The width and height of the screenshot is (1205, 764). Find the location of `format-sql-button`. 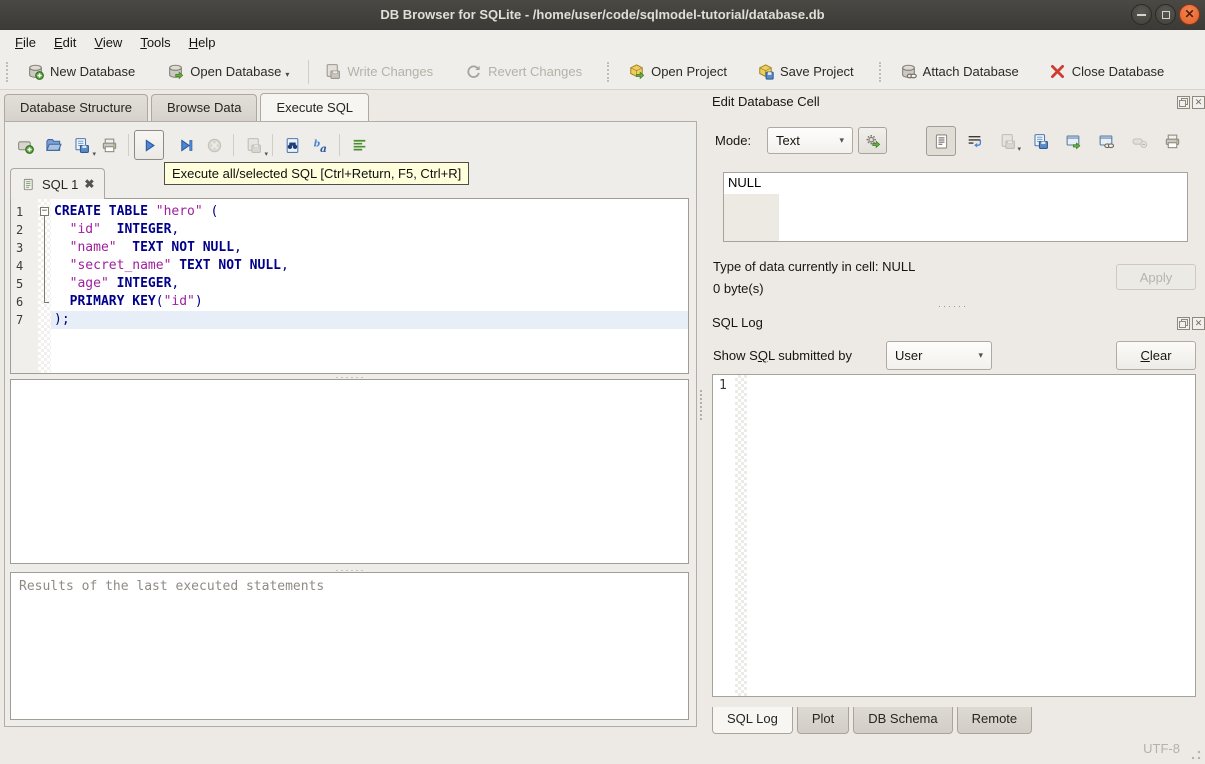

format-sql-button is located at coordinates (359, 145).